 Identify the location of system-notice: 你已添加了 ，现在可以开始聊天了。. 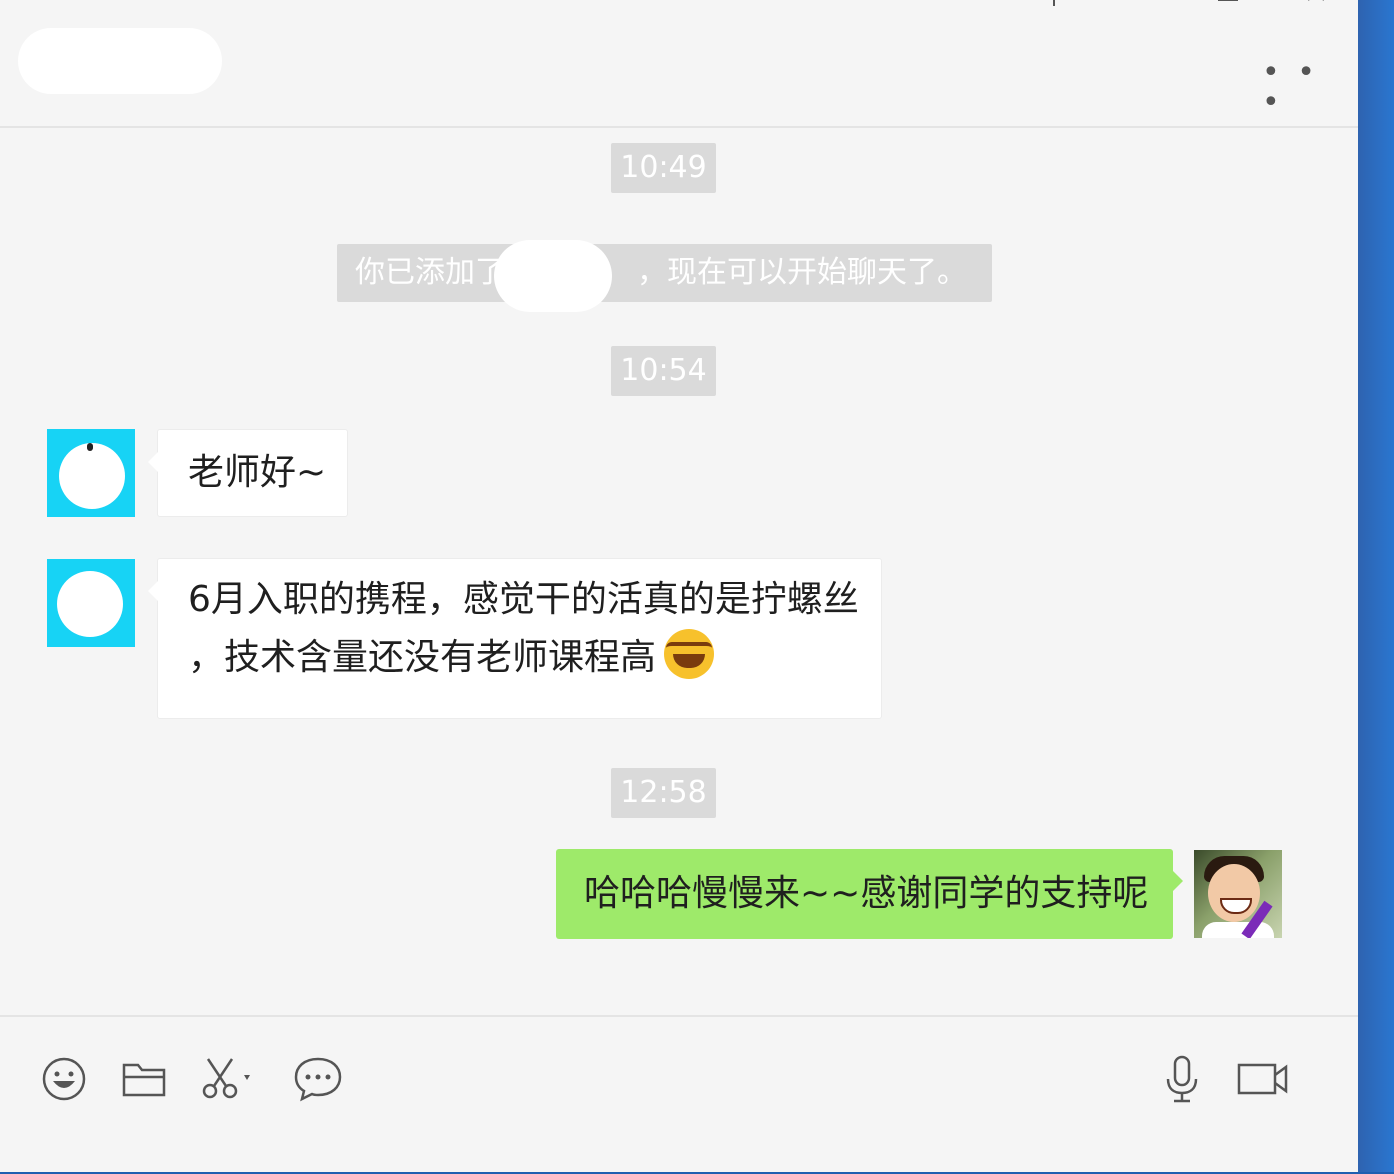
(664, 273).